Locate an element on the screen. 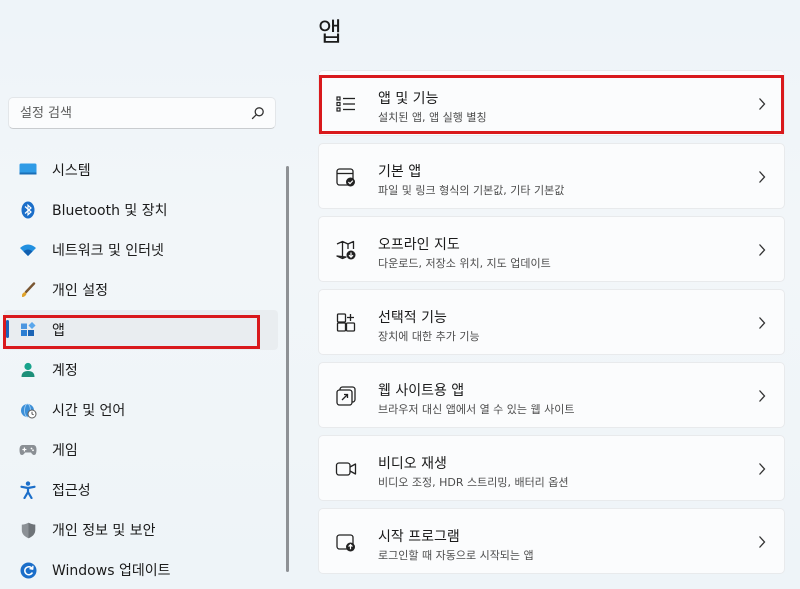 The height and width of the screenshot is (589, 800). card-title: 선택적 기능 is located at coordinates (412, 318).